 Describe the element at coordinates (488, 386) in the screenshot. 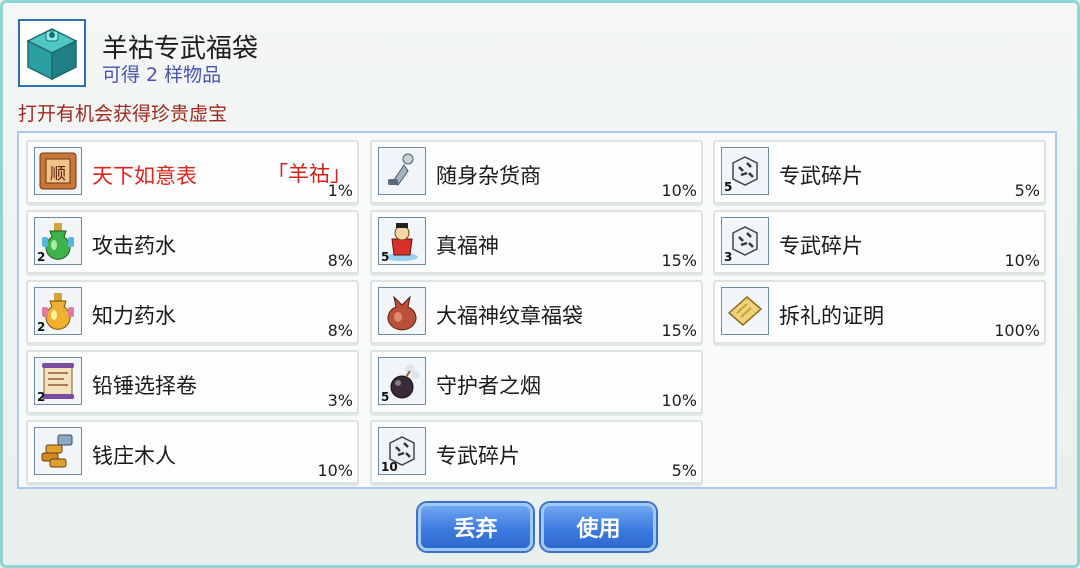

I see `item-name: 守护者之烟` at that location.